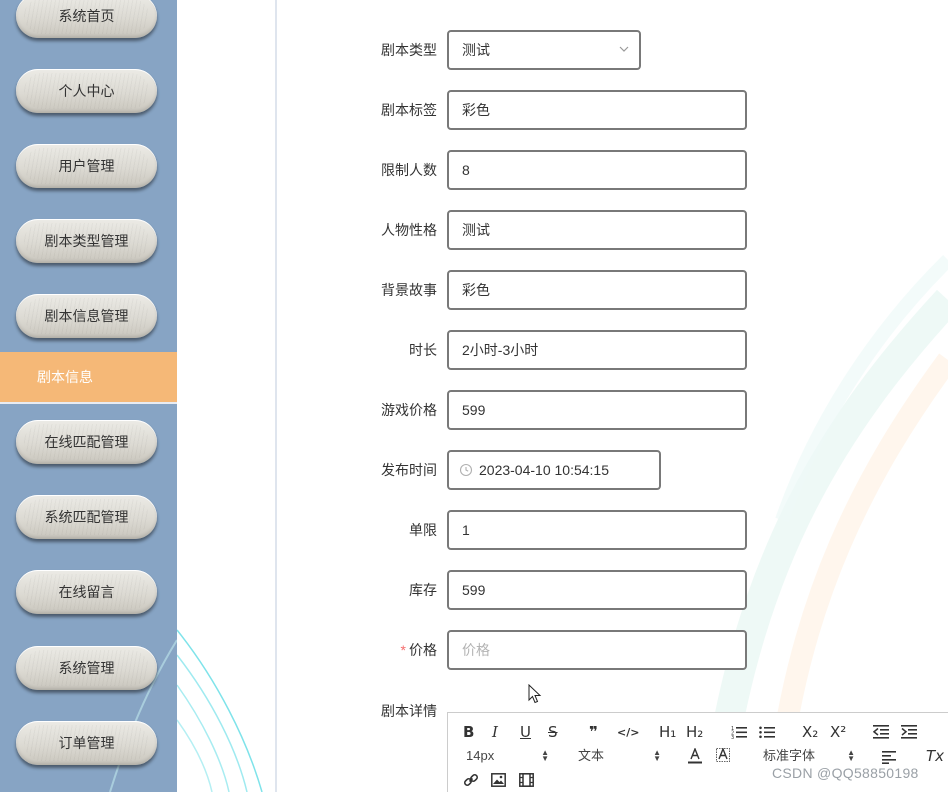 This screenshot has height=792, width=948. Describe the element at coordinates (789, 755) in the screenshot. I see `font-family-value: 标准字体` at that location.